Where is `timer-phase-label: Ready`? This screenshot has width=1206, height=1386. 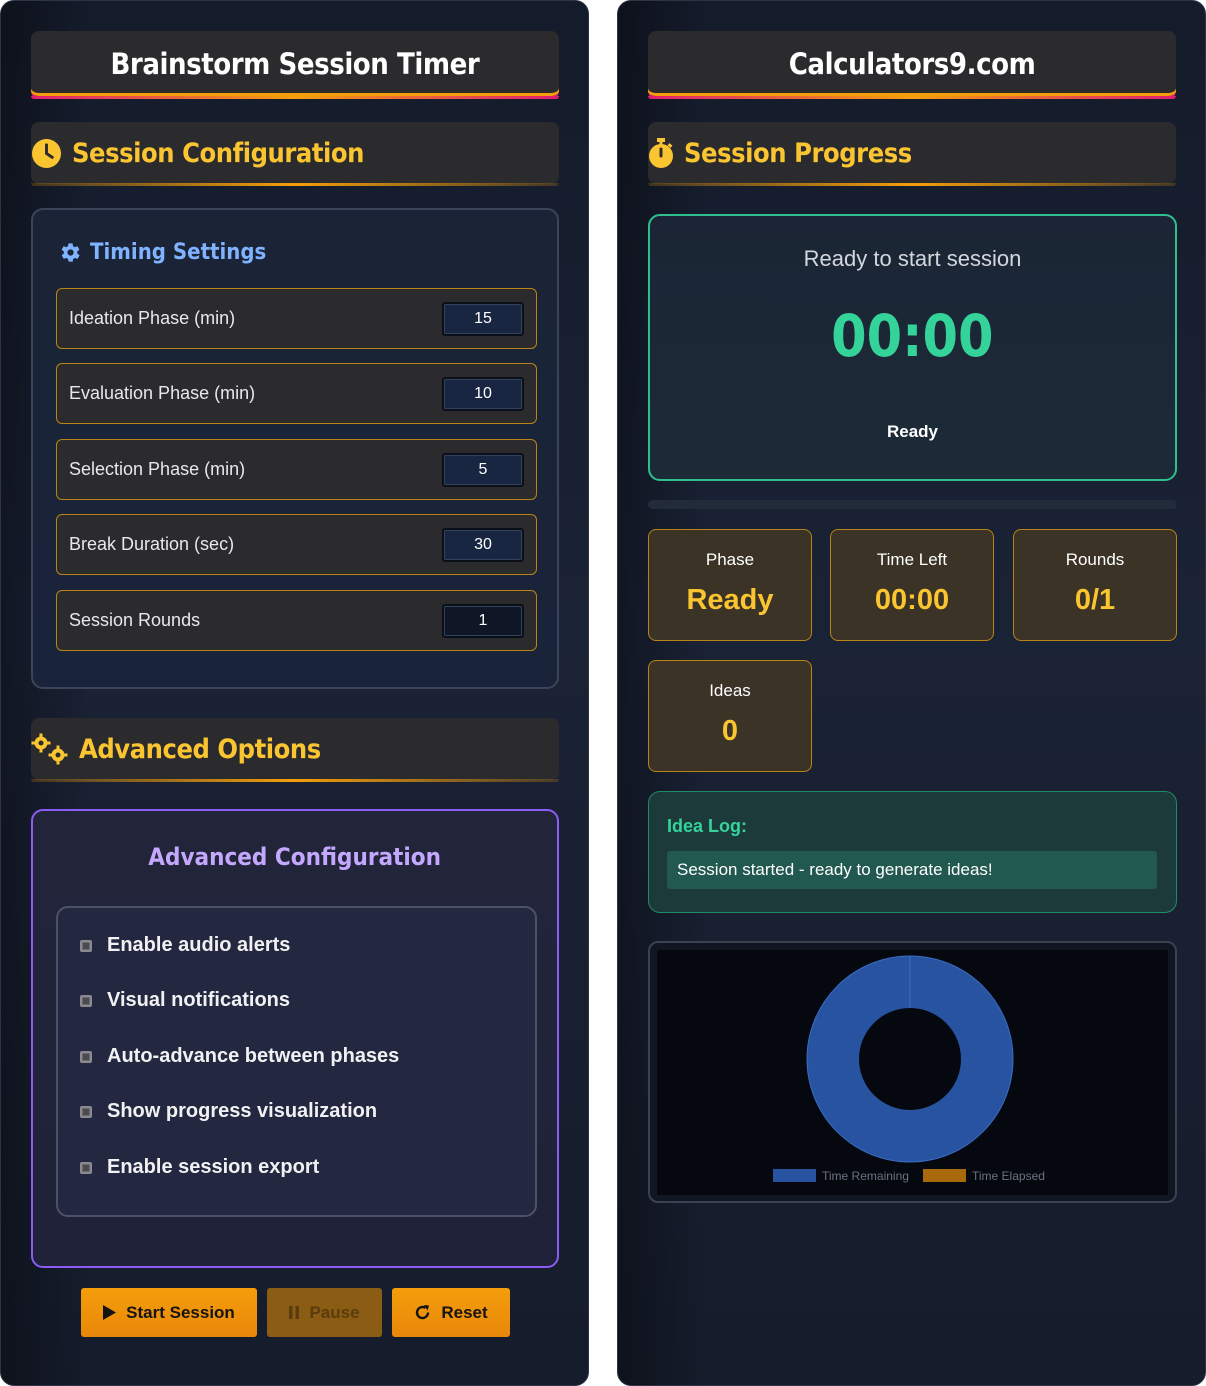
timer-phase-label: Ready is located at coordinates (912, 431).